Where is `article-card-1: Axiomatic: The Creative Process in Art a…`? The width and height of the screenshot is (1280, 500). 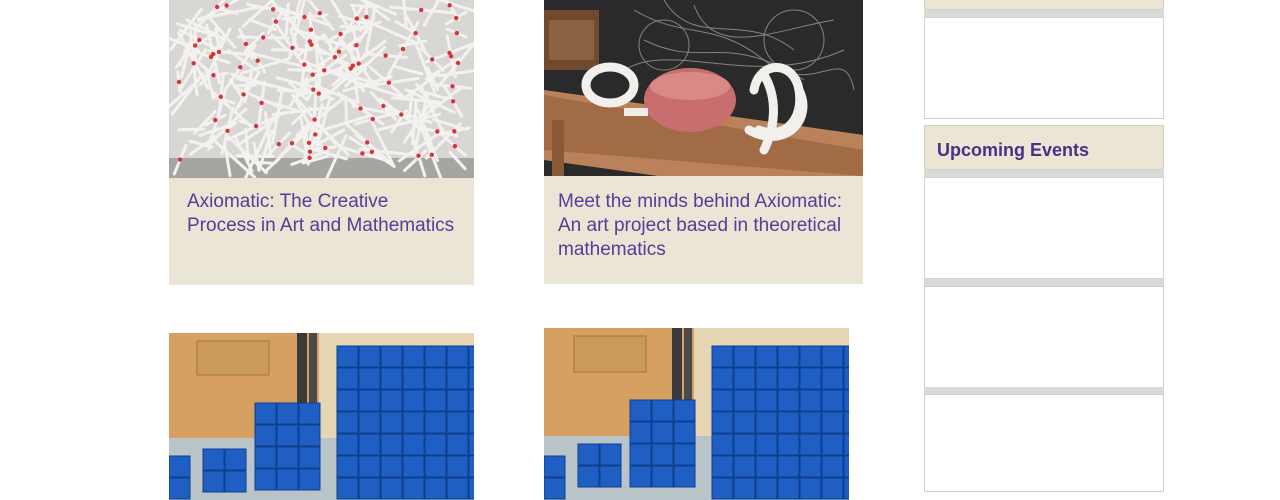 article-card-1: Axiomatic: The Creative Process in Art a… is located at coordinates (321, 142).